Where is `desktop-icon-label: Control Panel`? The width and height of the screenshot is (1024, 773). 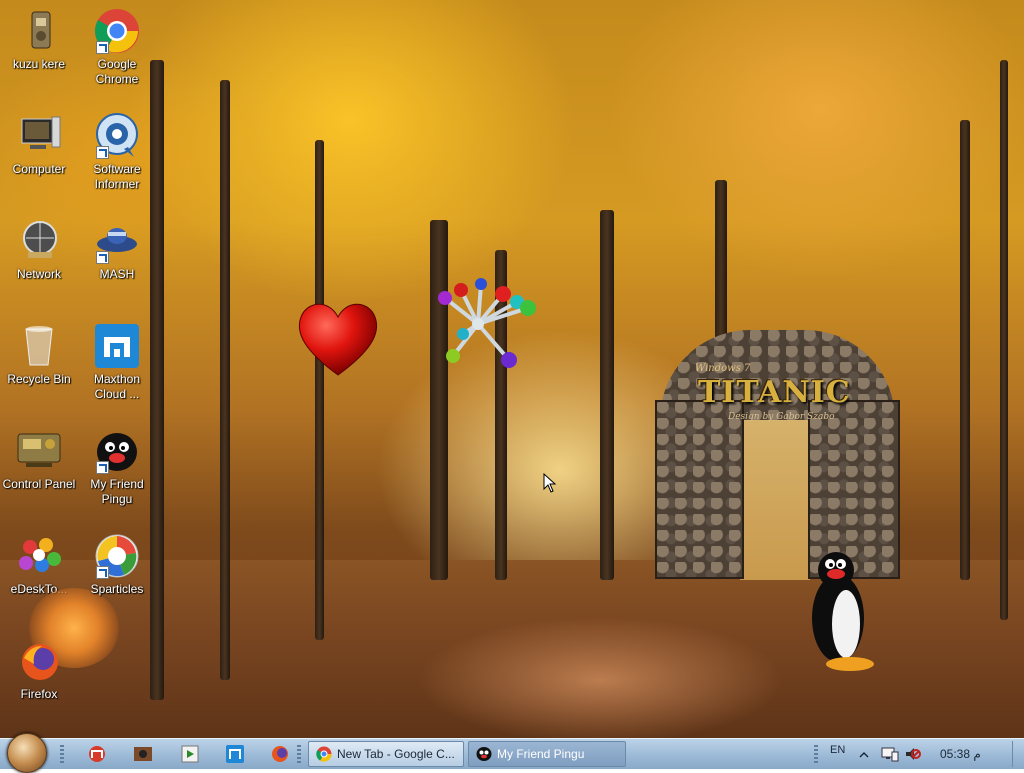 desktop-icon-label: Control Panel is located at coordinates (39, 484).